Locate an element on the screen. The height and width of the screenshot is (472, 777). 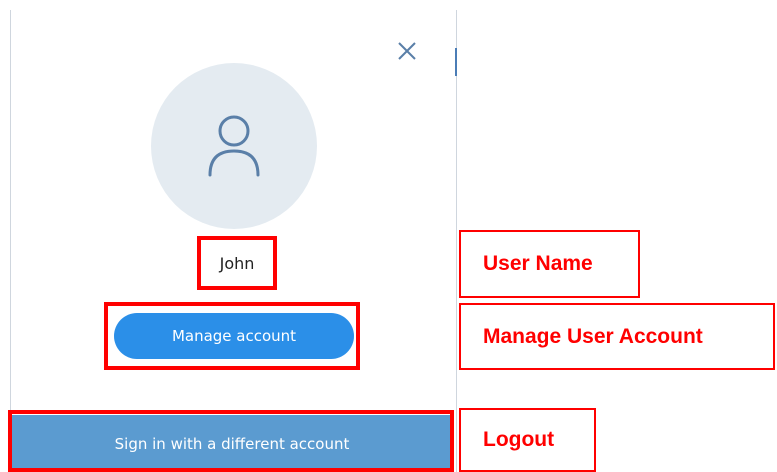
user-name-callout: User Name is located at coordinates (549, 264).